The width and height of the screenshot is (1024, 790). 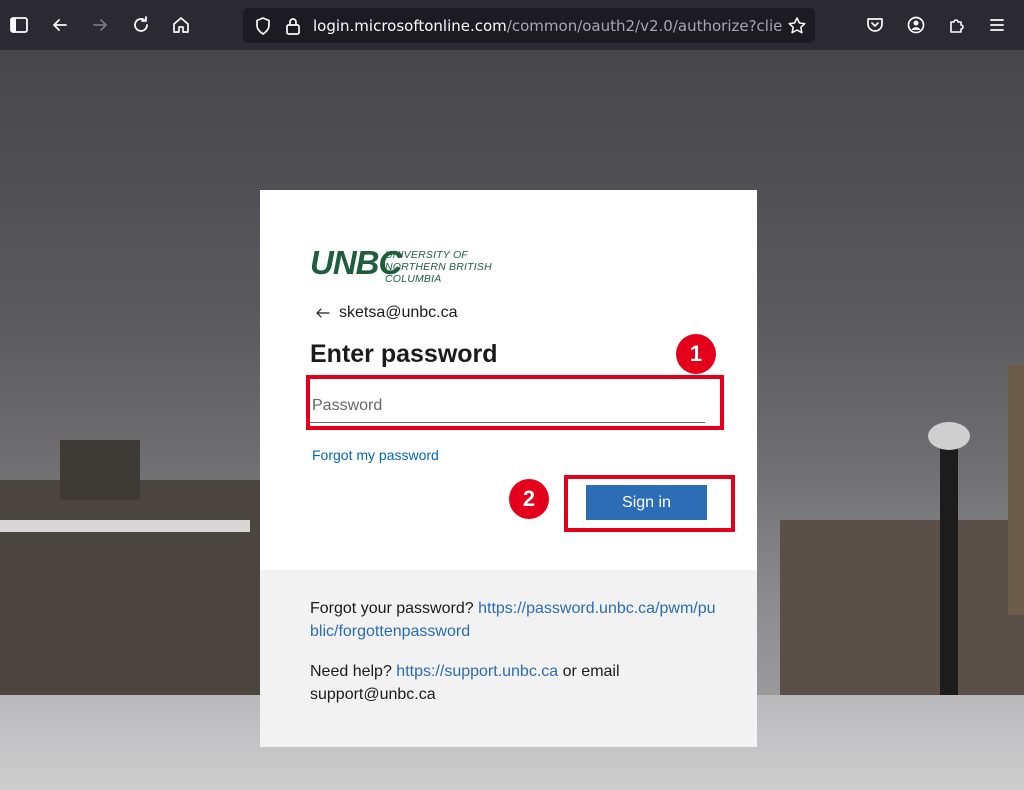 What do you see at coordinates (398, 312) in the screenshot?
I see `account-email: sketsa@unbc.ca` at bounding box center [398, 312].